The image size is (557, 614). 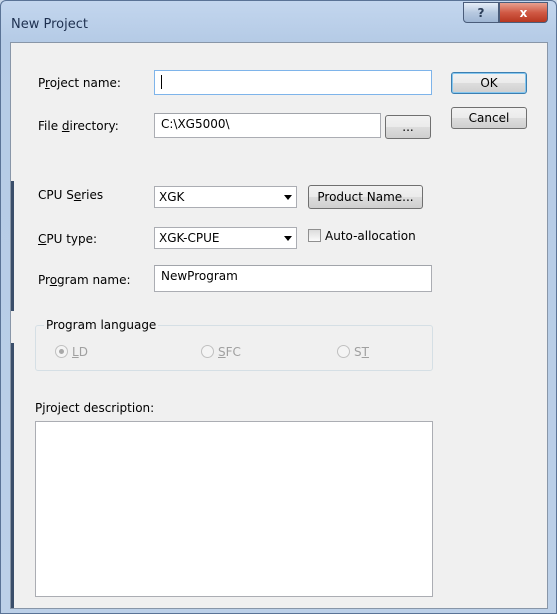 What do you see at coordinates (78, 126) in the screenshot?
I see `file-directory-label: File directory:` at bounding box center [78, 126].